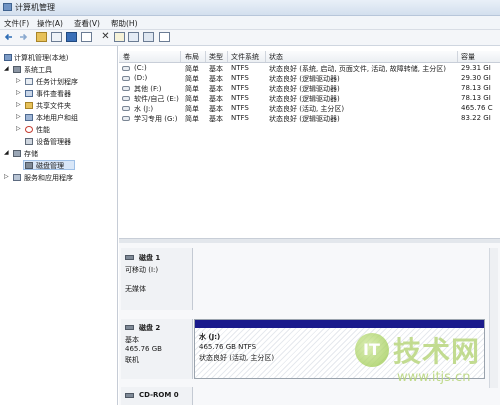 This screenshot has height=405, width=500. I want to click on cdrom-icon, so click(129, 395).